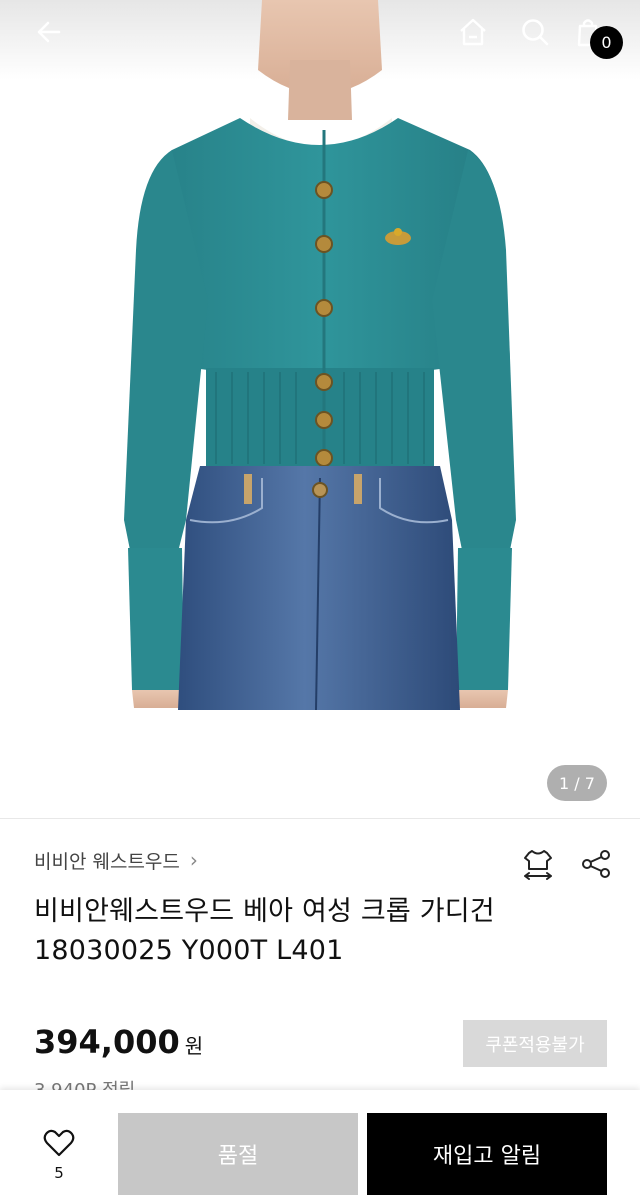 Image resolution: width=640 pixels, height=1200 pixels. Describe the element at coordinates (320, 32) in the screenshot. I see `top-header: 0` at that location.